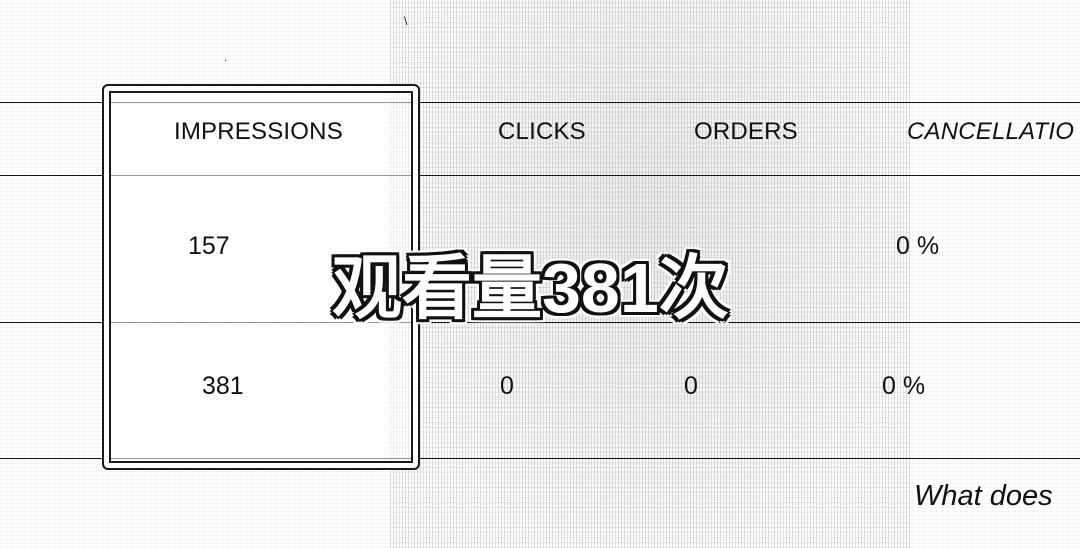 This screenshot has width=1080, height=548. I want to click on column-header-cancellations: CANCELLATIO, so click(991, 131).